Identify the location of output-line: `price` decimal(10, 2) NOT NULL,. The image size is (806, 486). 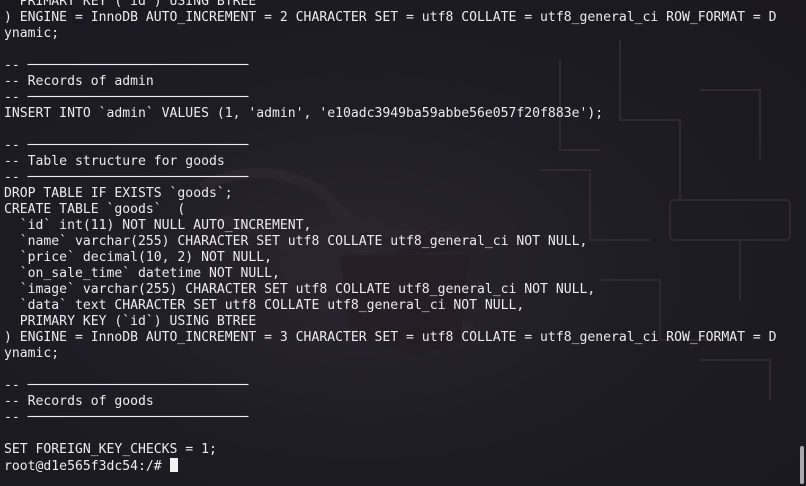
(138, 257).